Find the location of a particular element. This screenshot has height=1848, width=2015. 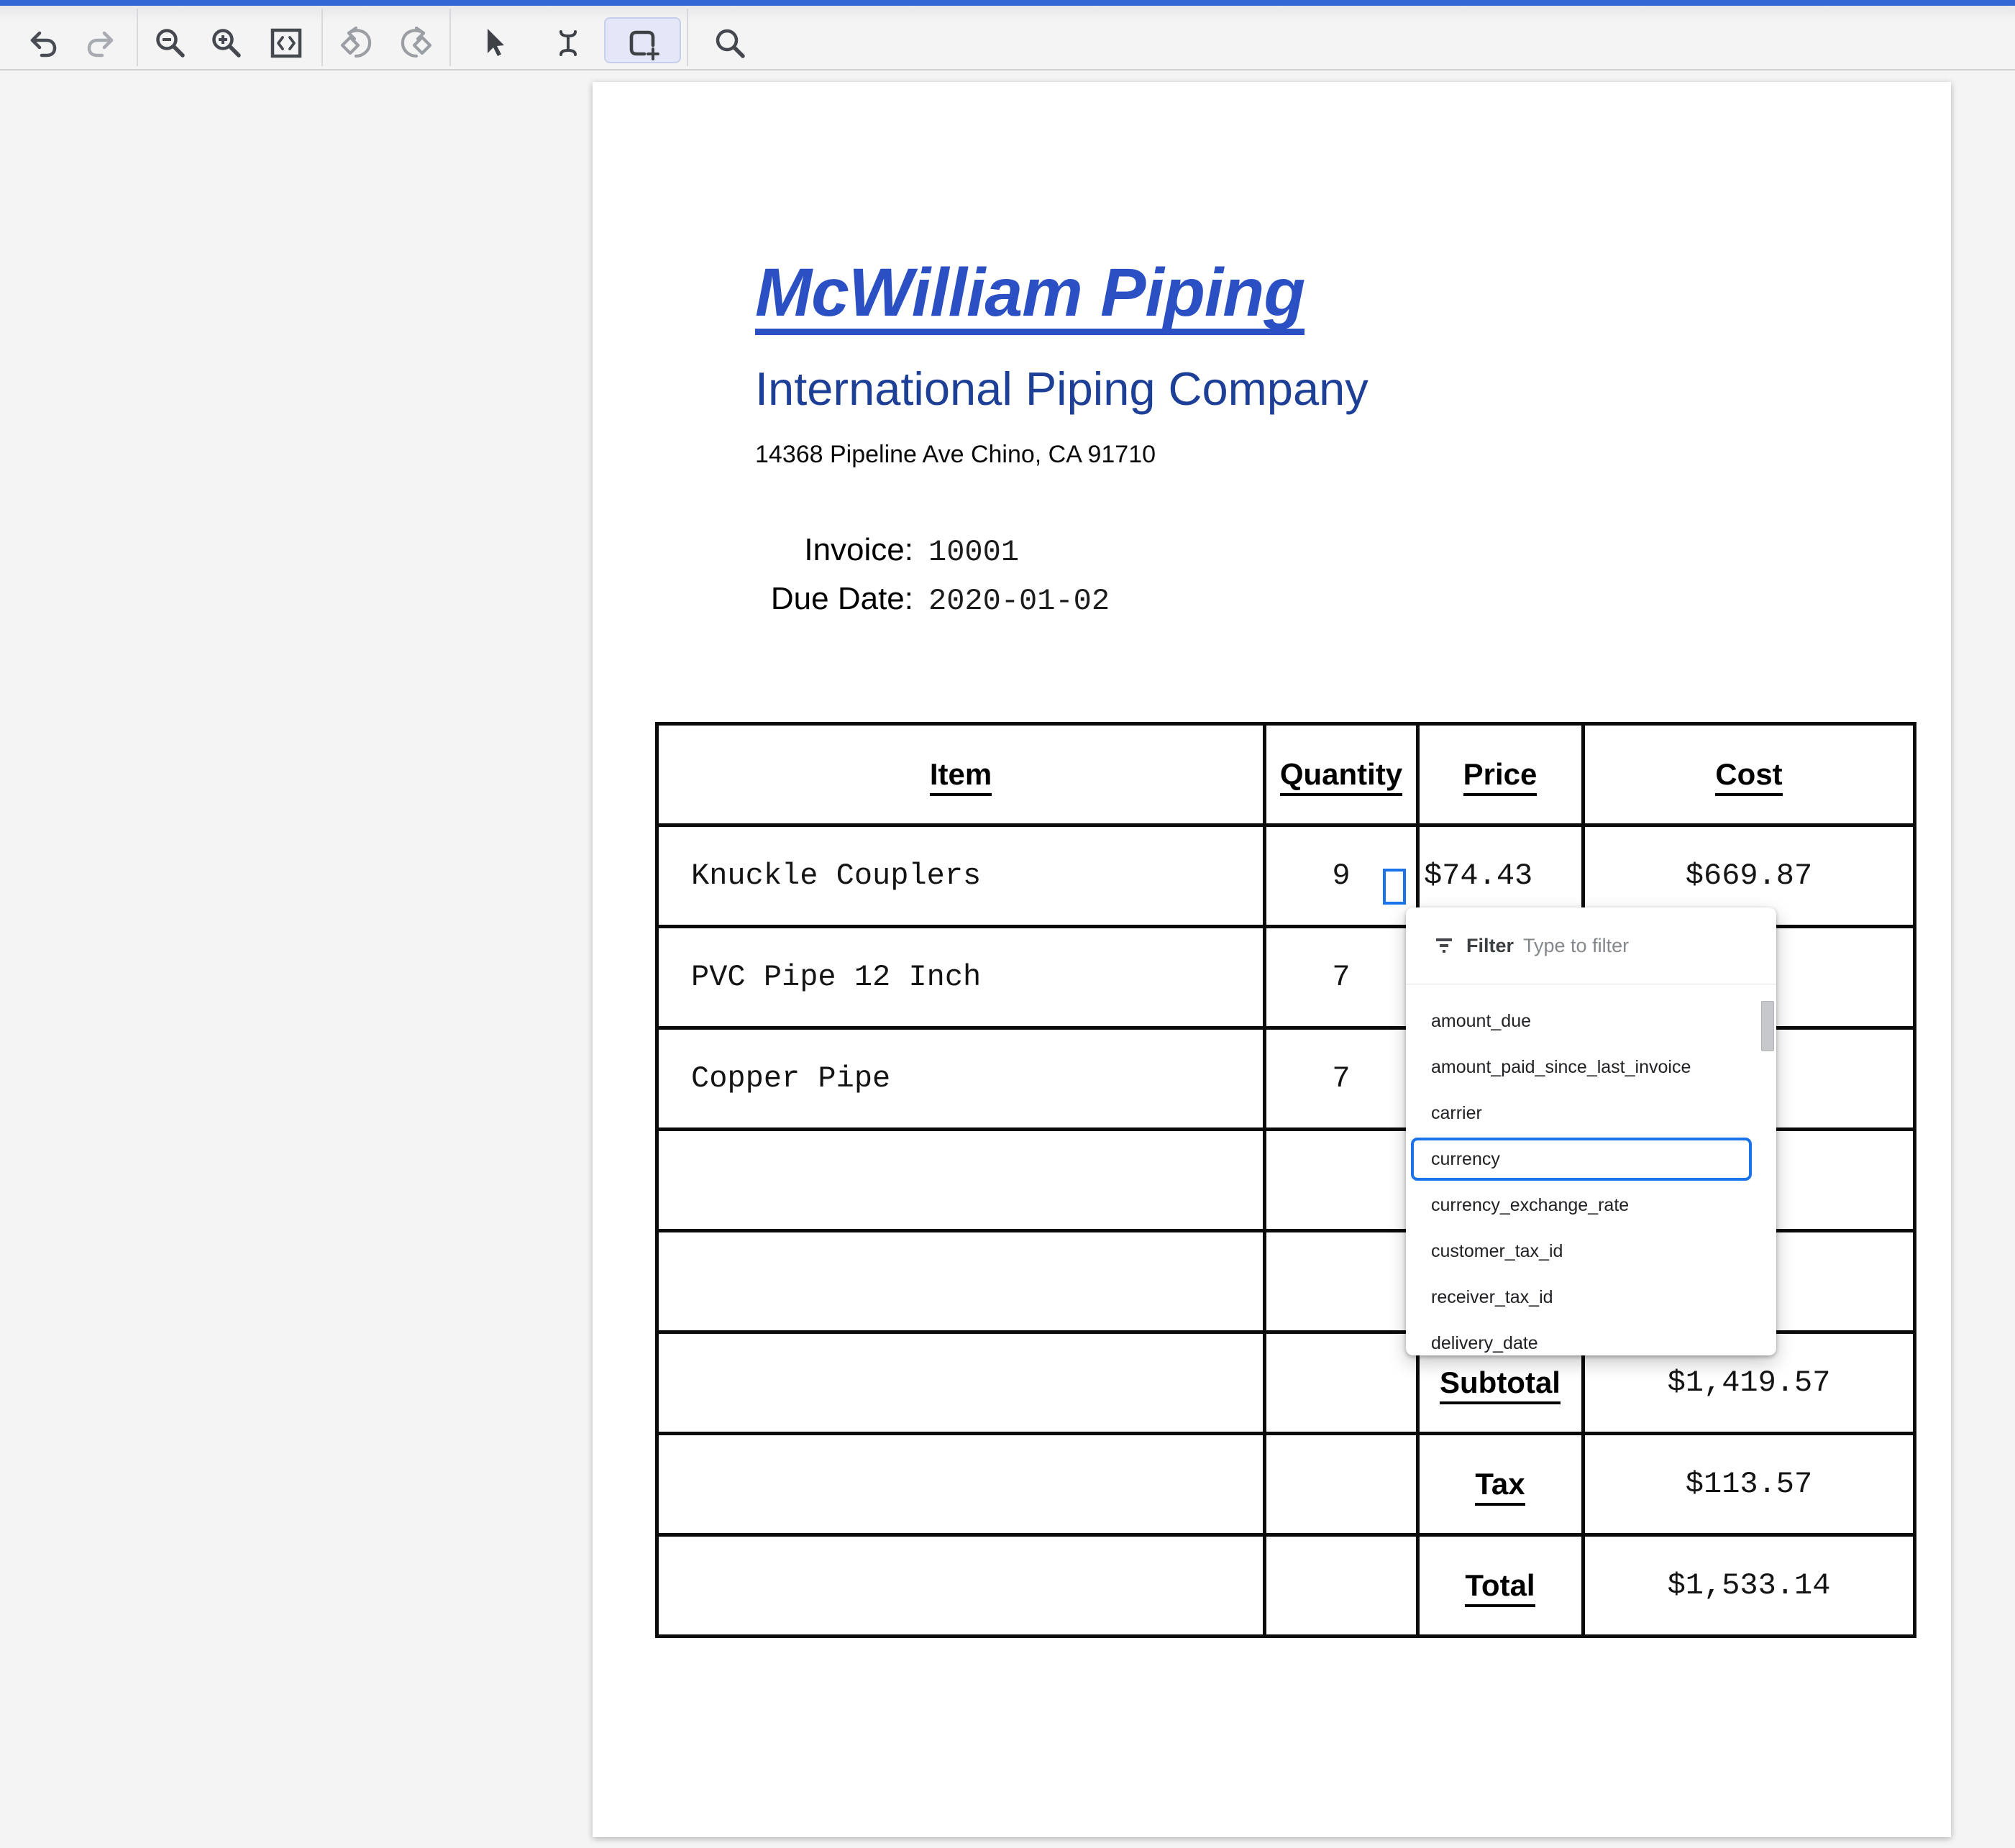

dropdown-item: delivery_date is located at coordinates (1591, 1337).